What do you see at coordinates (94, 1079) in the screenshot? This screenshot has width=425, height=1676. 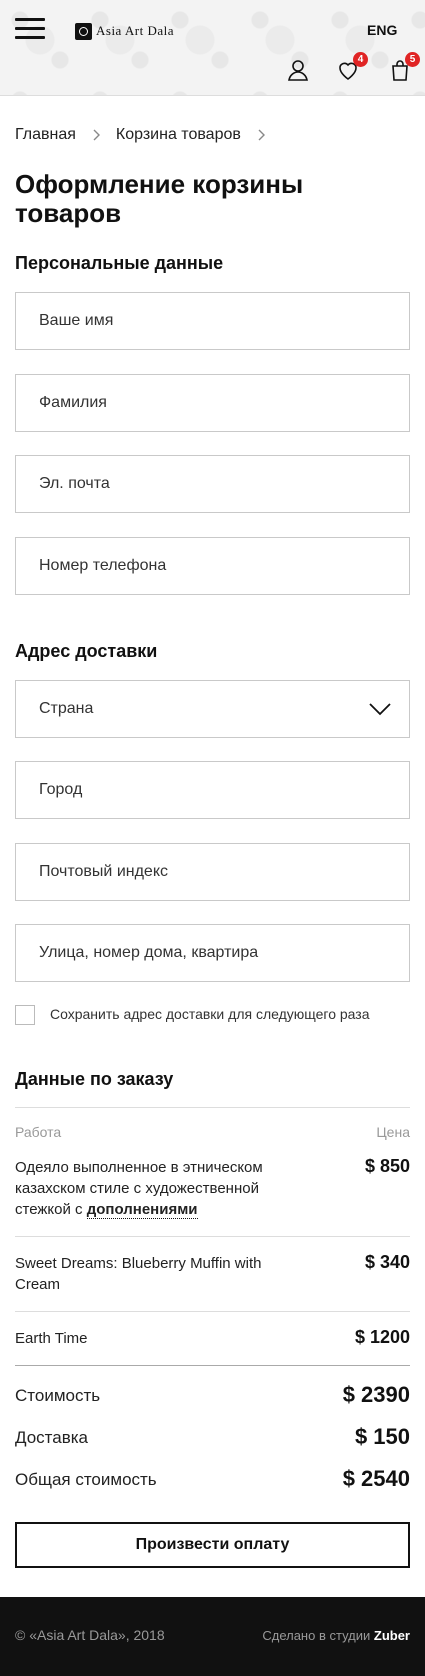 I see `order-data-heading: Данные по заказу` at bounding box center [94, 1079].